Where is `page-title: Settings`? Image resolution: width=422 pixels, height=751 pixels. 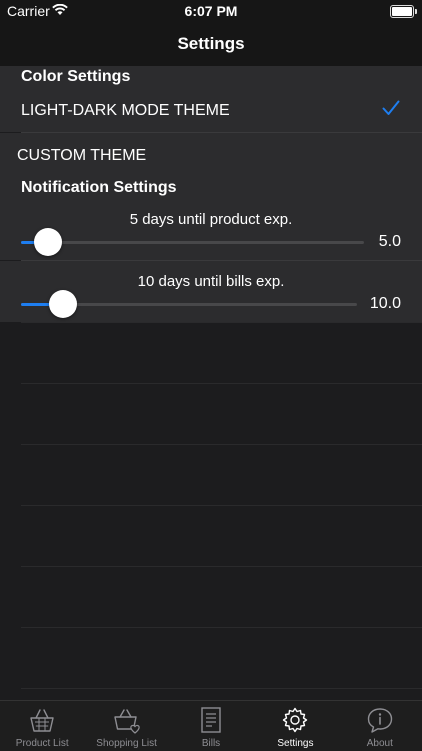
page-title: Settings is located at coordinates (211, 43).